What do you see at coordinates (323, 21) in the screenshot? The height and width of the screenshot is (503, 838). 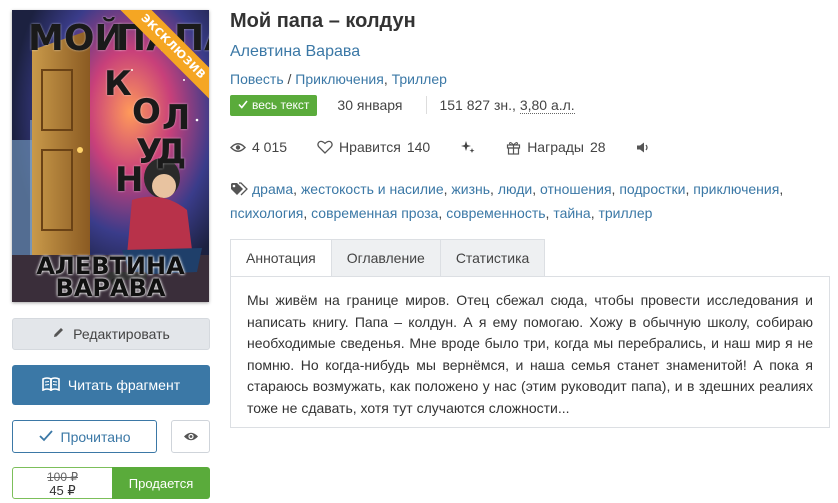 I see `book-title: Мой папа – колдун` at bounding box center [323, 21].